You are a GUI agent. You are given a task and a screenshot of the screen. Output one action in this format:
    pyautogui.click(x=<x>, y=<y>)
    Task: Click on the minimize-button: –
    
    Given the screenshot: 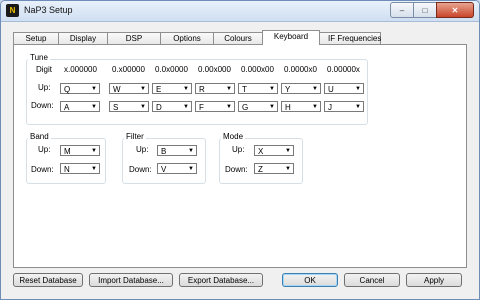 What is the action you would take?
    pyautogui.click(x=402, y=10)
    